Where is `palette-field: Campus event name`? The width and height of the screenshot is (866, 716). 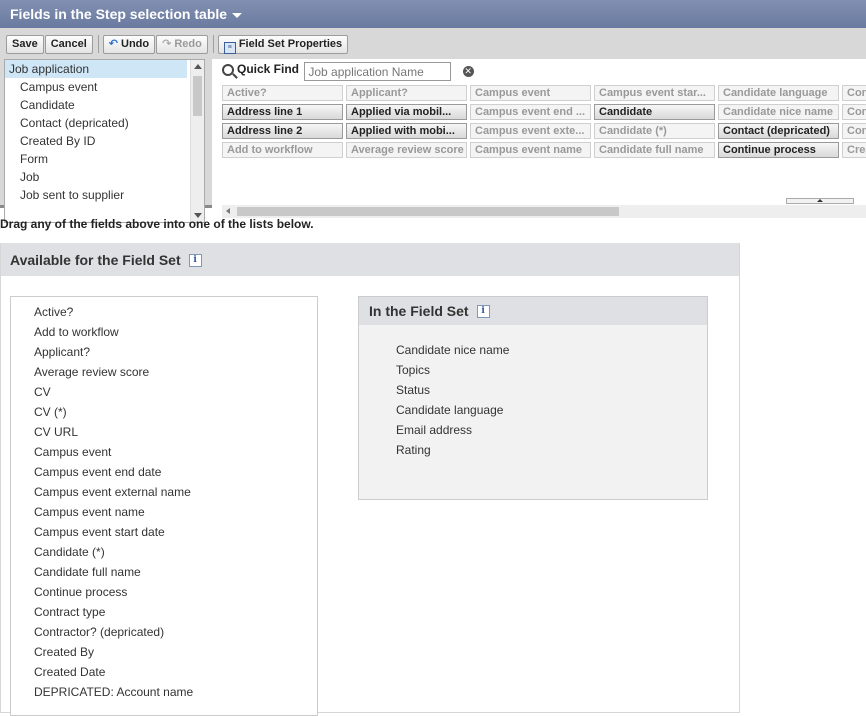 palette-field: Campus event name is located at coordinates (530, 150).